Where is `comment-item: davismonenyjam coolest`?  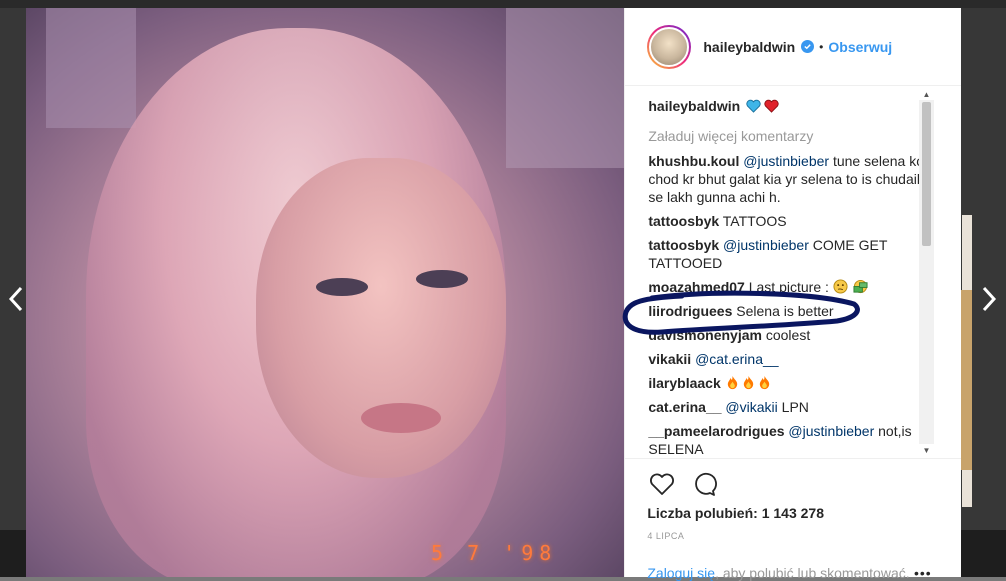 comment-item: davismonenyjam coolest is located at coordinates (793, 335).